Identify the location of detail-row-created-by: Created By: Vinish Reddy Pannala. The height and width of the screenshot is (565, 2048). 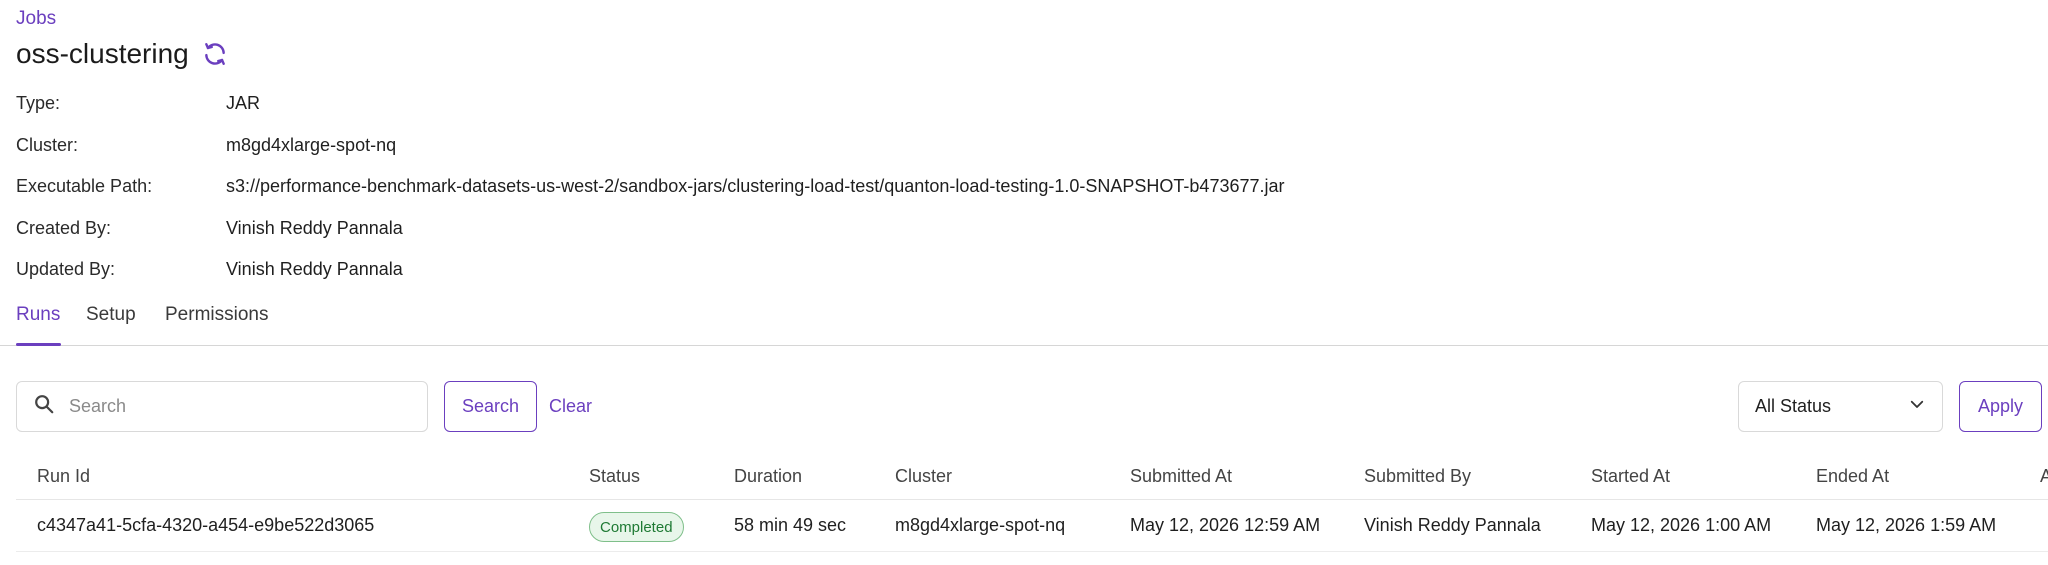
(816, 239).